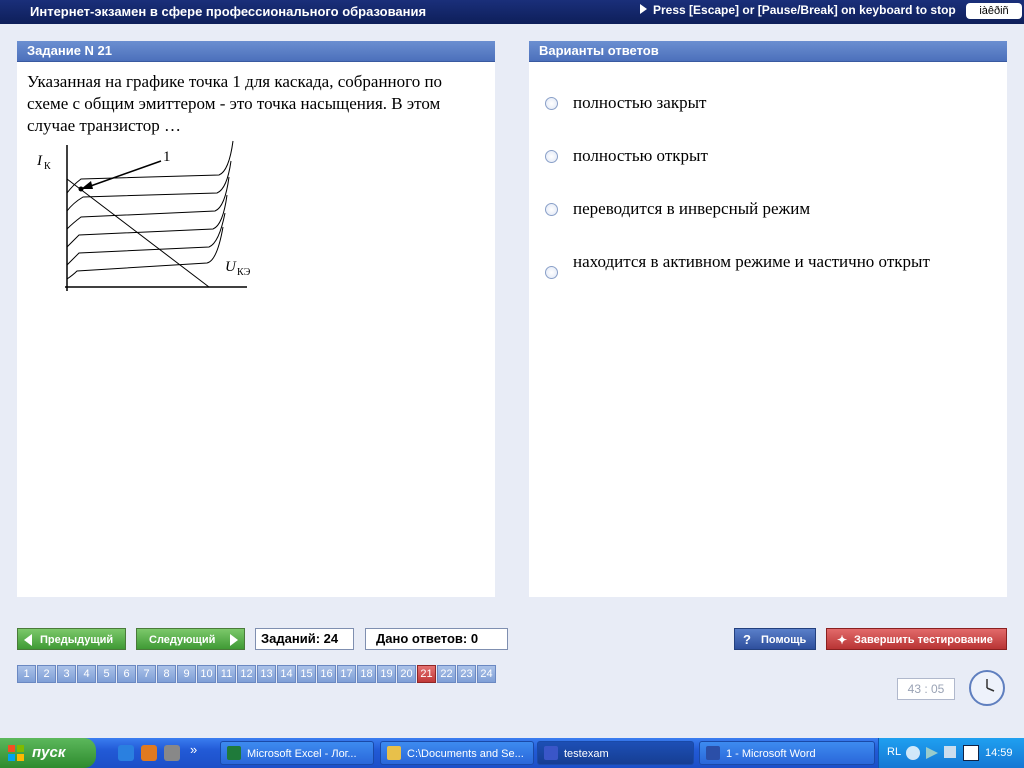 This screenshot has width=1024, height=768. I want to click on page-button-18: 18, so click(366, 674).